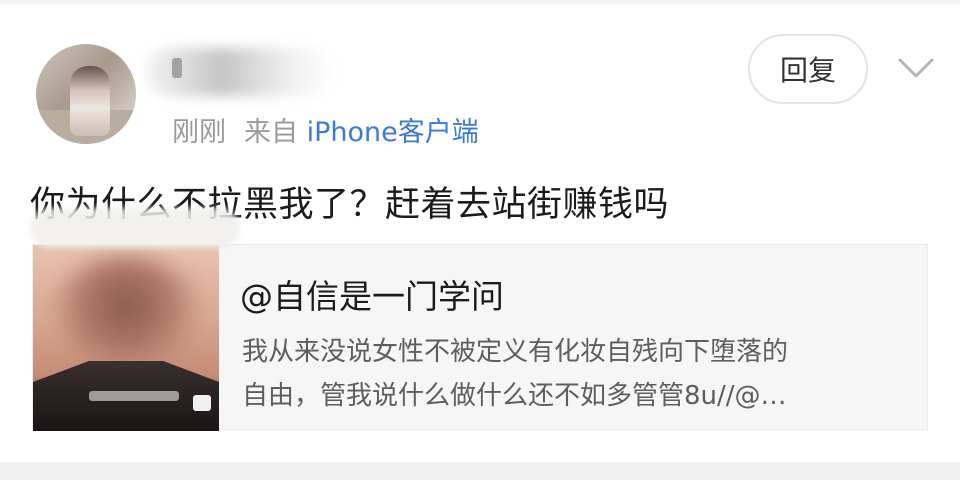  What do you see at coordinates (199, 132) in the screenshot?
I see `timestamp: 刚刚` at bounding box center [199, 132].